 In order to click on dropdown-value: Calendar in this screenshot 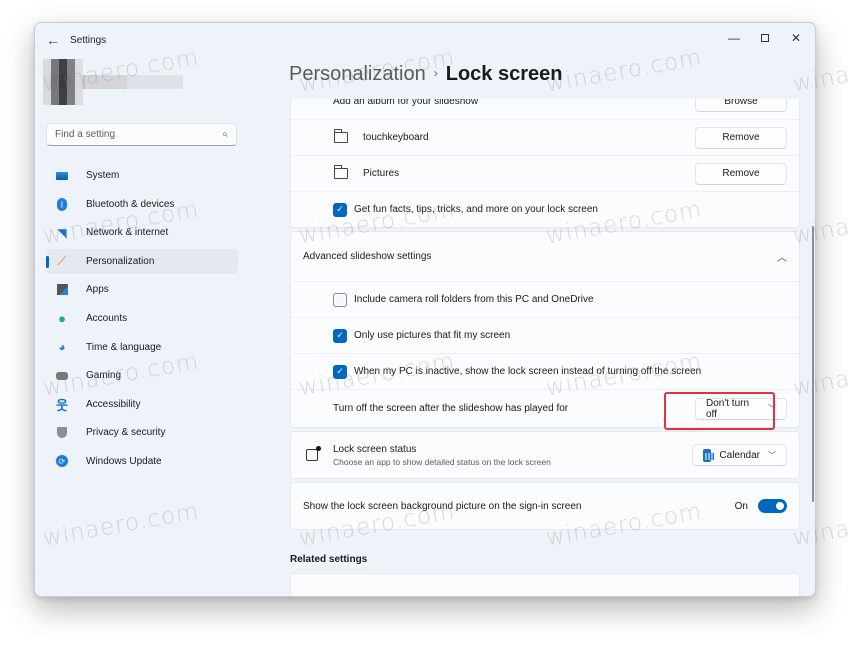, I will do `click(739, 455)`.